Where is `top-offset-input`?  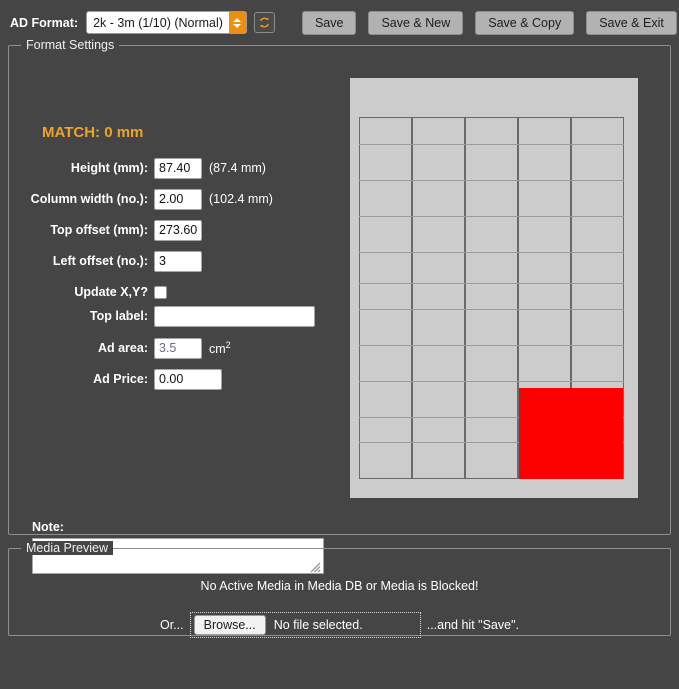 top-offset-input is located at coordinates (178, 230).